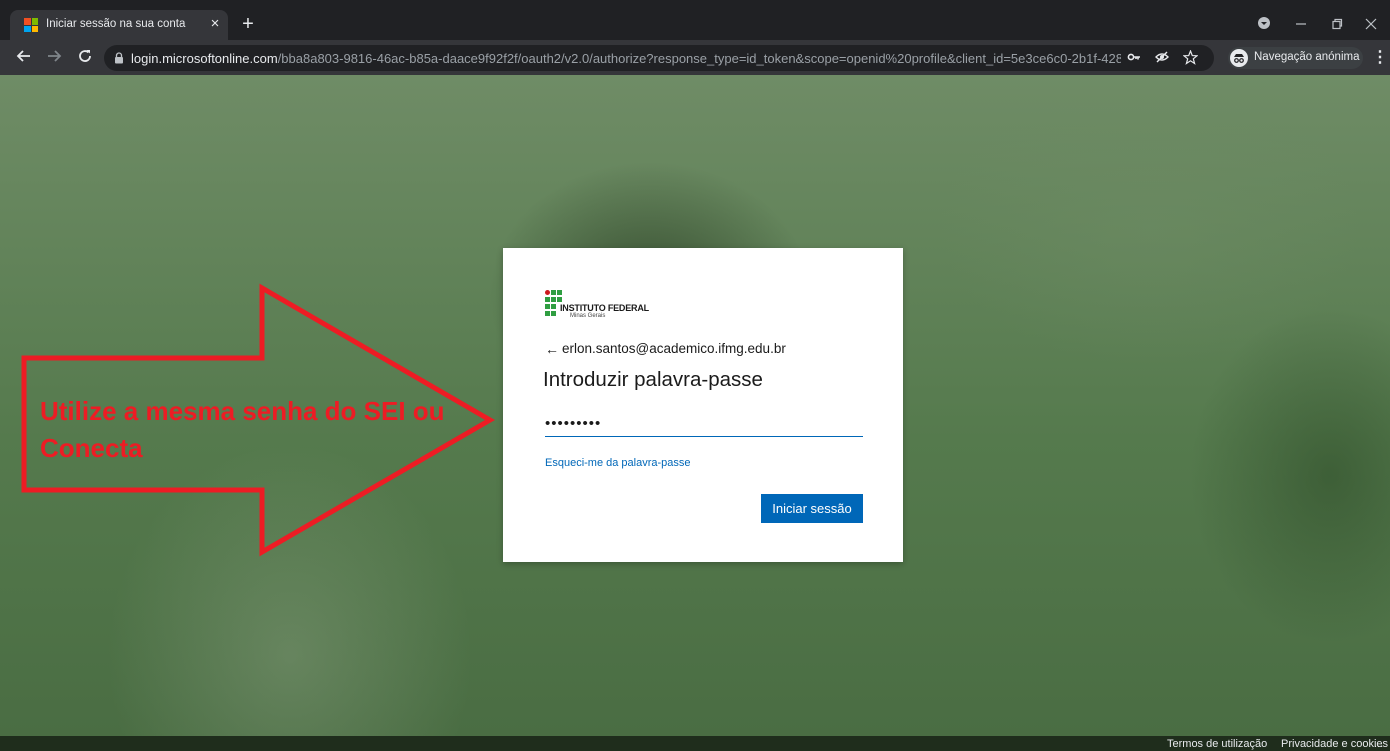  What do you see at coordinates (242, 429) in the screenshot?
I see `annotation-text: Utilize a mesma senha do SEI ou Conecta` at bounding box center [242, 429].